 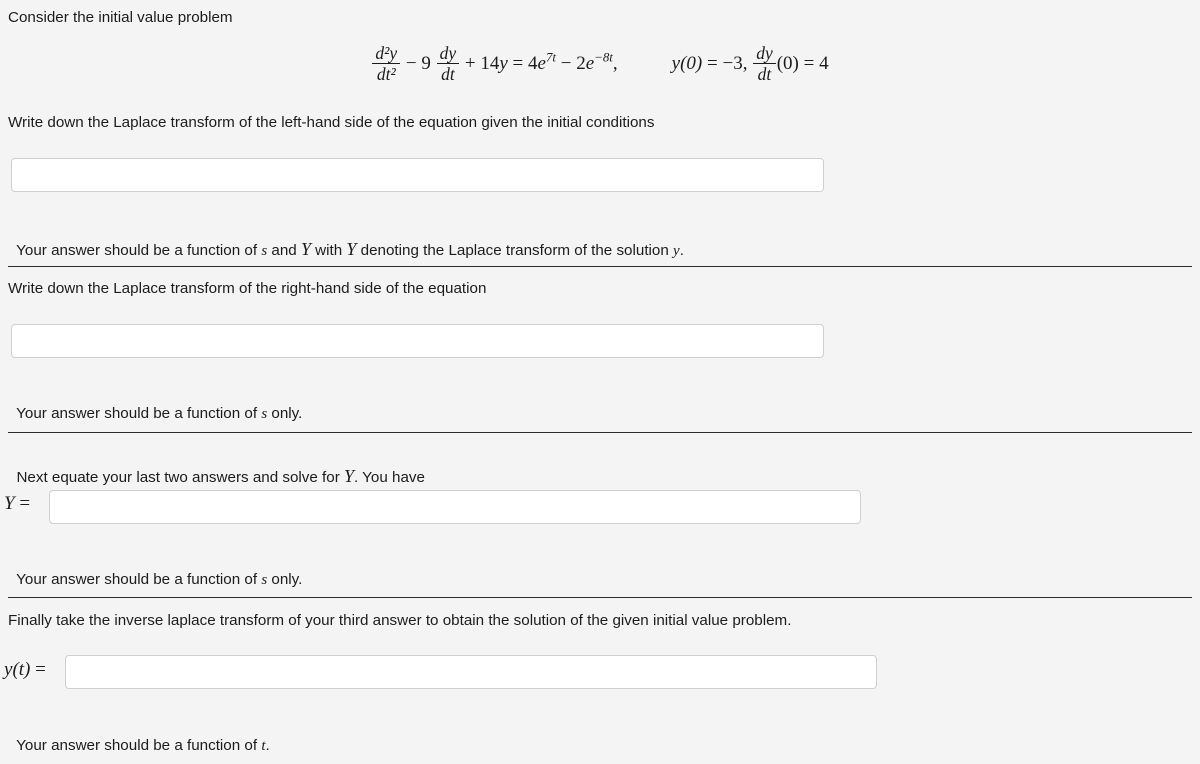 I want to click on section-3-prompt-suffix: . You have, so click(x=389, y=477).